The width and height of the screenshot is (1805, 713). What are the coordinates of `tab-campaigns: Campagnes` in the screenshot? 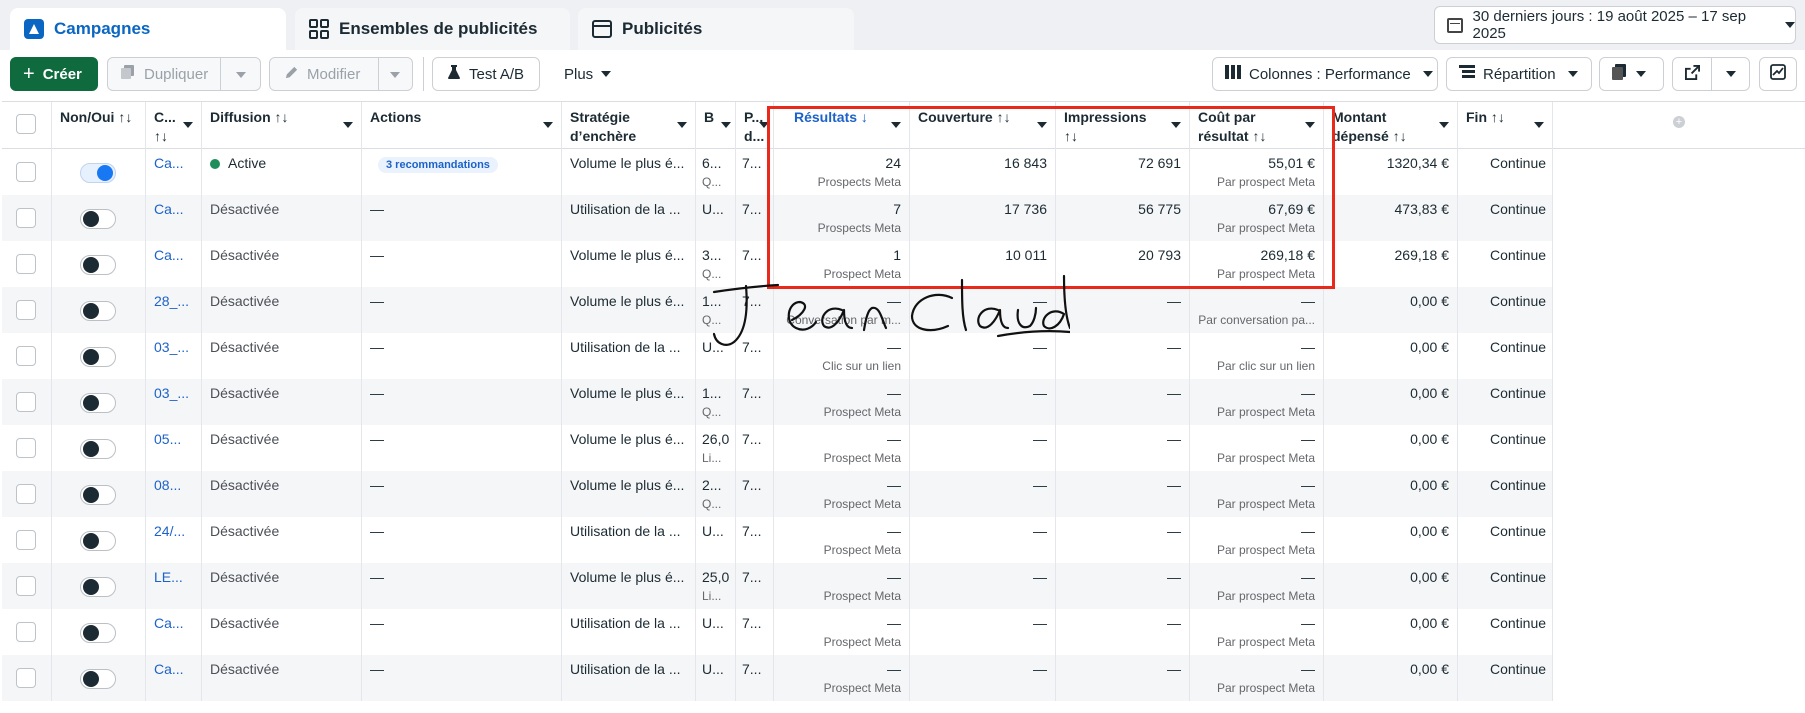 It's located at (148, 29).